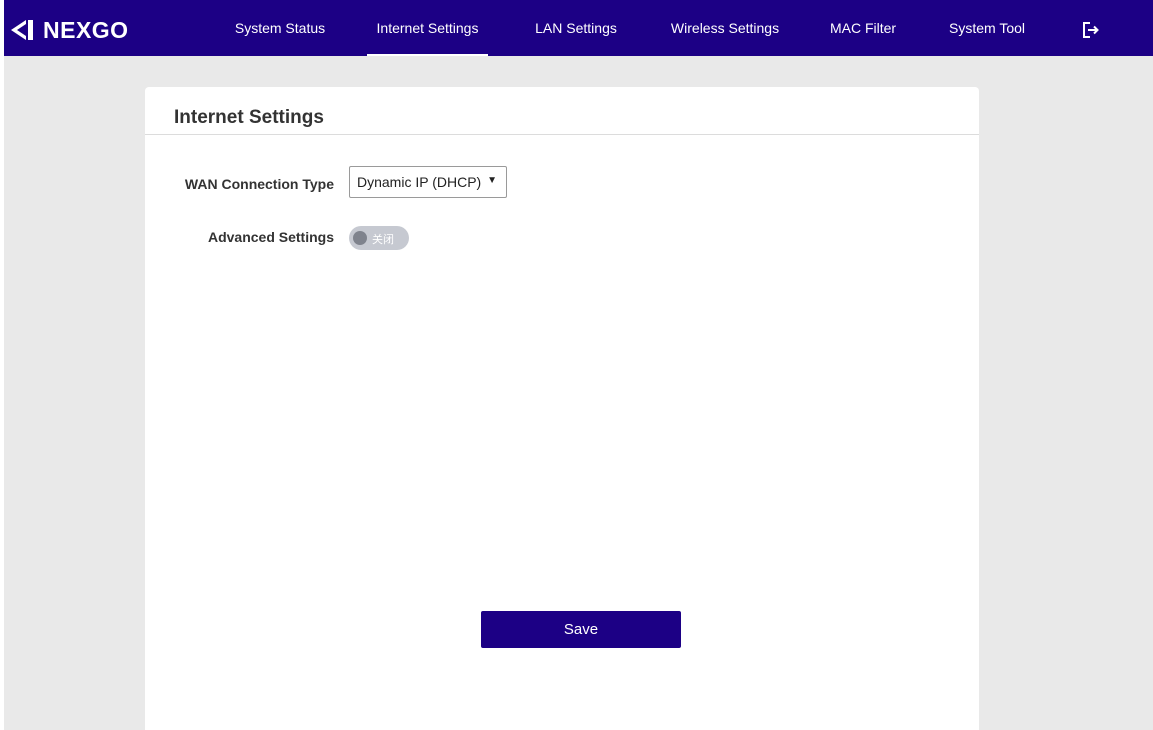 This screenshot has width=1153, height=730. Describe the element at coordinates (259, 184) in the screenshot. I see `wan-connection-type-label: WAN Connection Type` at that location.